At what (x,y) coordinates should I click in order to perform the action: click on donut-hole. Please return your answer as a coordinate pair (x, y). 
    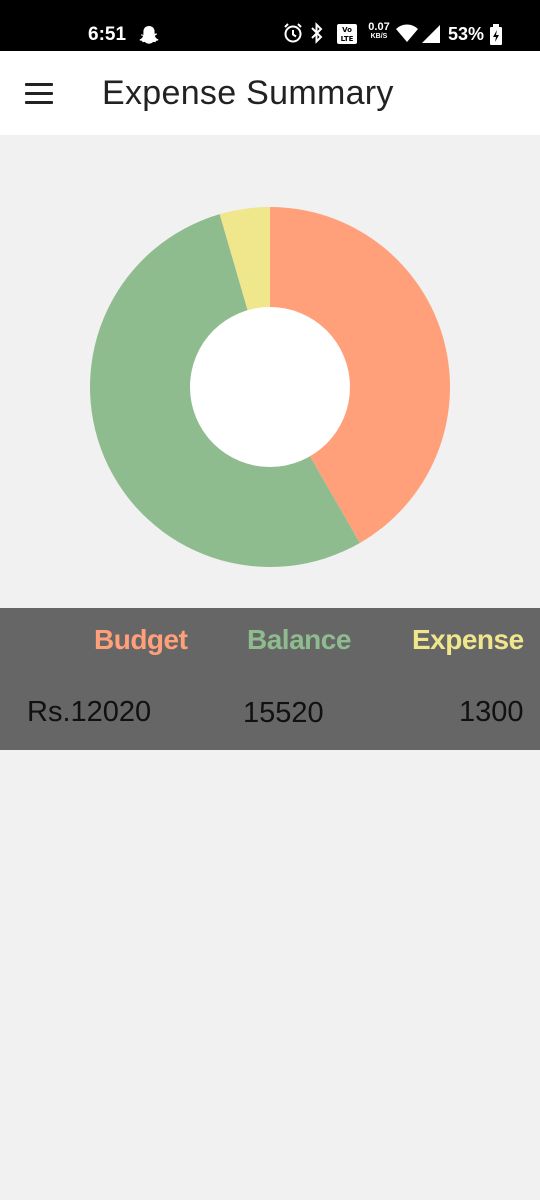
    Looking at the image, I should click on (270, 387).